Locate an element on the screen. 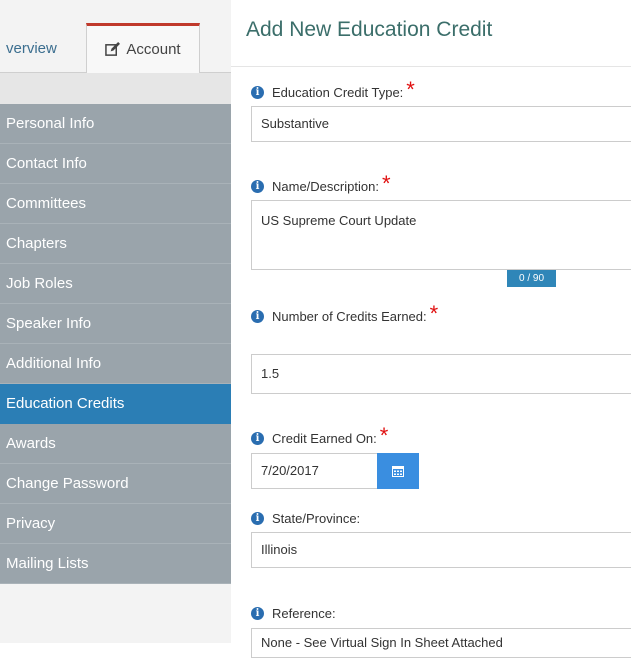 The image size is (631, 658). menu-item-awards: Awards is located at coordinates (115, 444).